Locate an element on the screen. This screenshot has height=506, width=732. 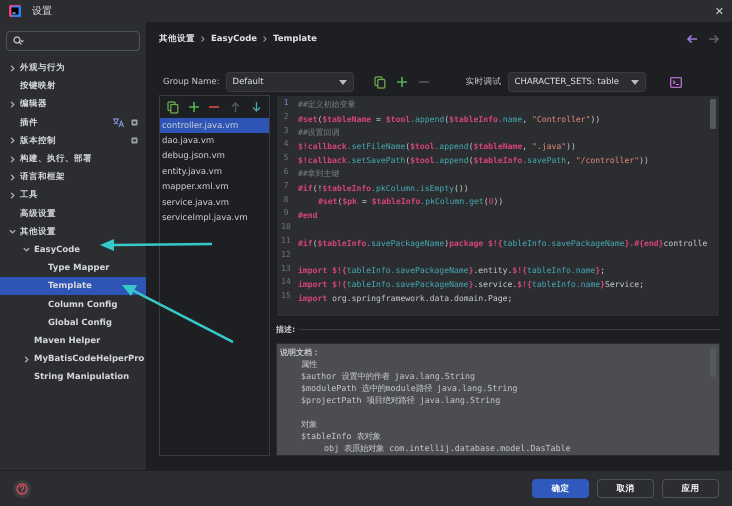
description-line: obj 表原始对象 com.intellij.database.model.DasTable is located at coordinates (447, 449).